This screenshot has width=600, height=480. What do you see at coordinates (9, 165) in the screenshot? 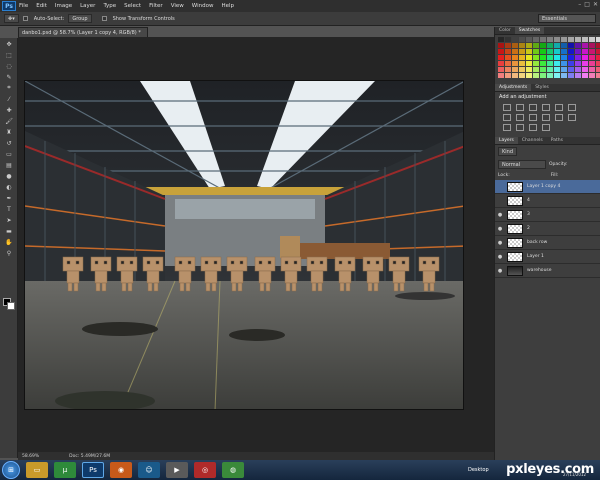
I see `gradient-tool-icon: ▤` at bounding box center [9, 165].